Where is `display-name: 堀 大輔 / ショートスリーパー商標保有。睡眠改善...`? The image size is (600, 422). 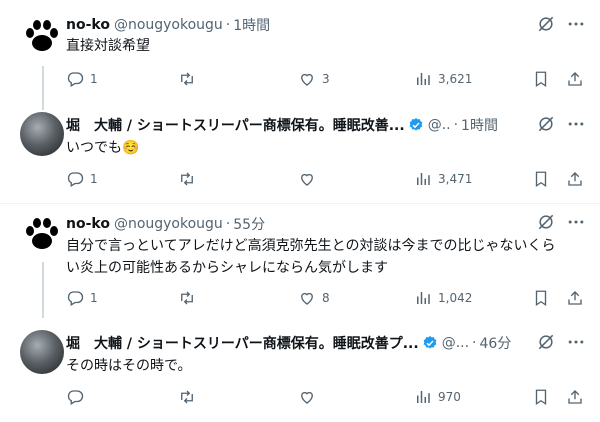 display-name: 堀 大輔 / ショートスリーパー商標保有。睡眠改善... is located at coordinates (235, 125).